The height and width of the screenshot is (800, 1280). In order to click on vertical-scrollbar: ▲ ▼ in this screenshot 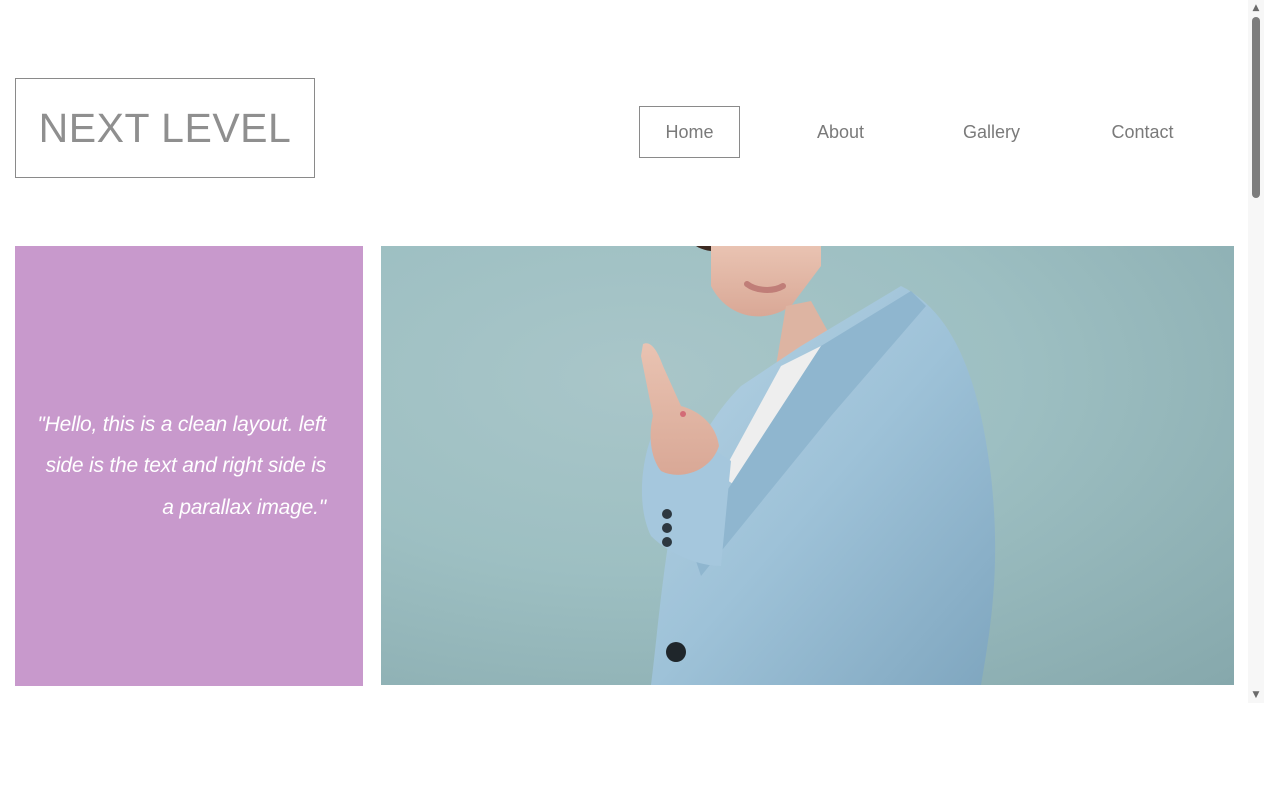, I will do `click(1256, 351)`.